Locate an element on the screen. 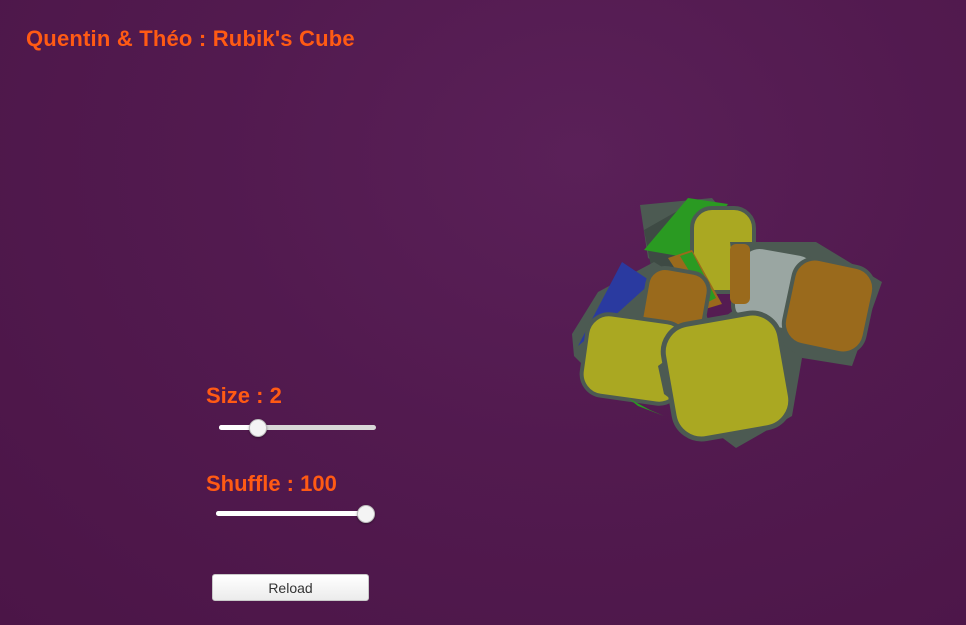 This screenshot has width=966, height=625. shuffle-slider-fill is located at coordinates (290, 513).